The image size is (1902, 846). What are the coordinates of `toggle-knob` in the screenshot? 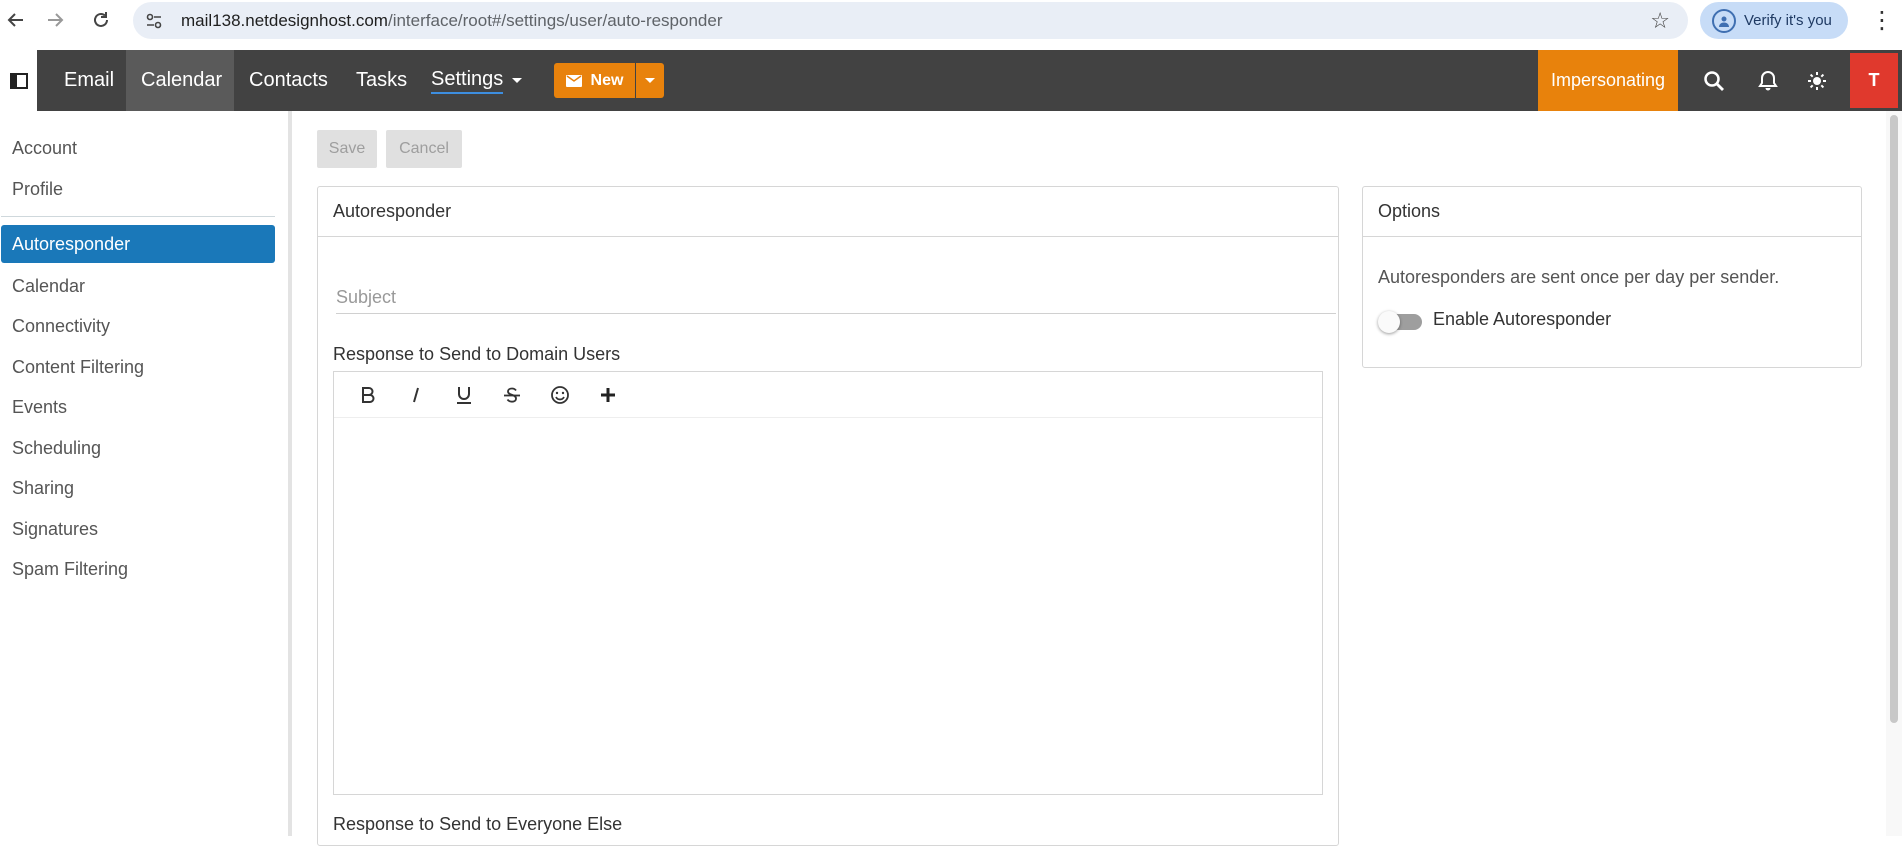 It's located at (1389, 322).